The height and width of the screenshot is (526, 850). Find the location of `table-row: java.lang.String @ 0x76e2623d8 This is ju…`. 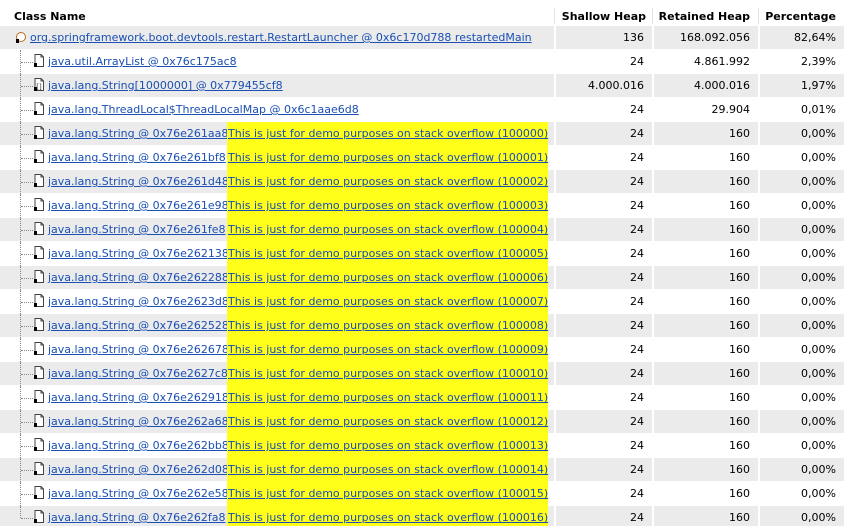

table-row: java.lang.String @ 0x76e2623d8 This is ju… is located at coordinates (425, 302).